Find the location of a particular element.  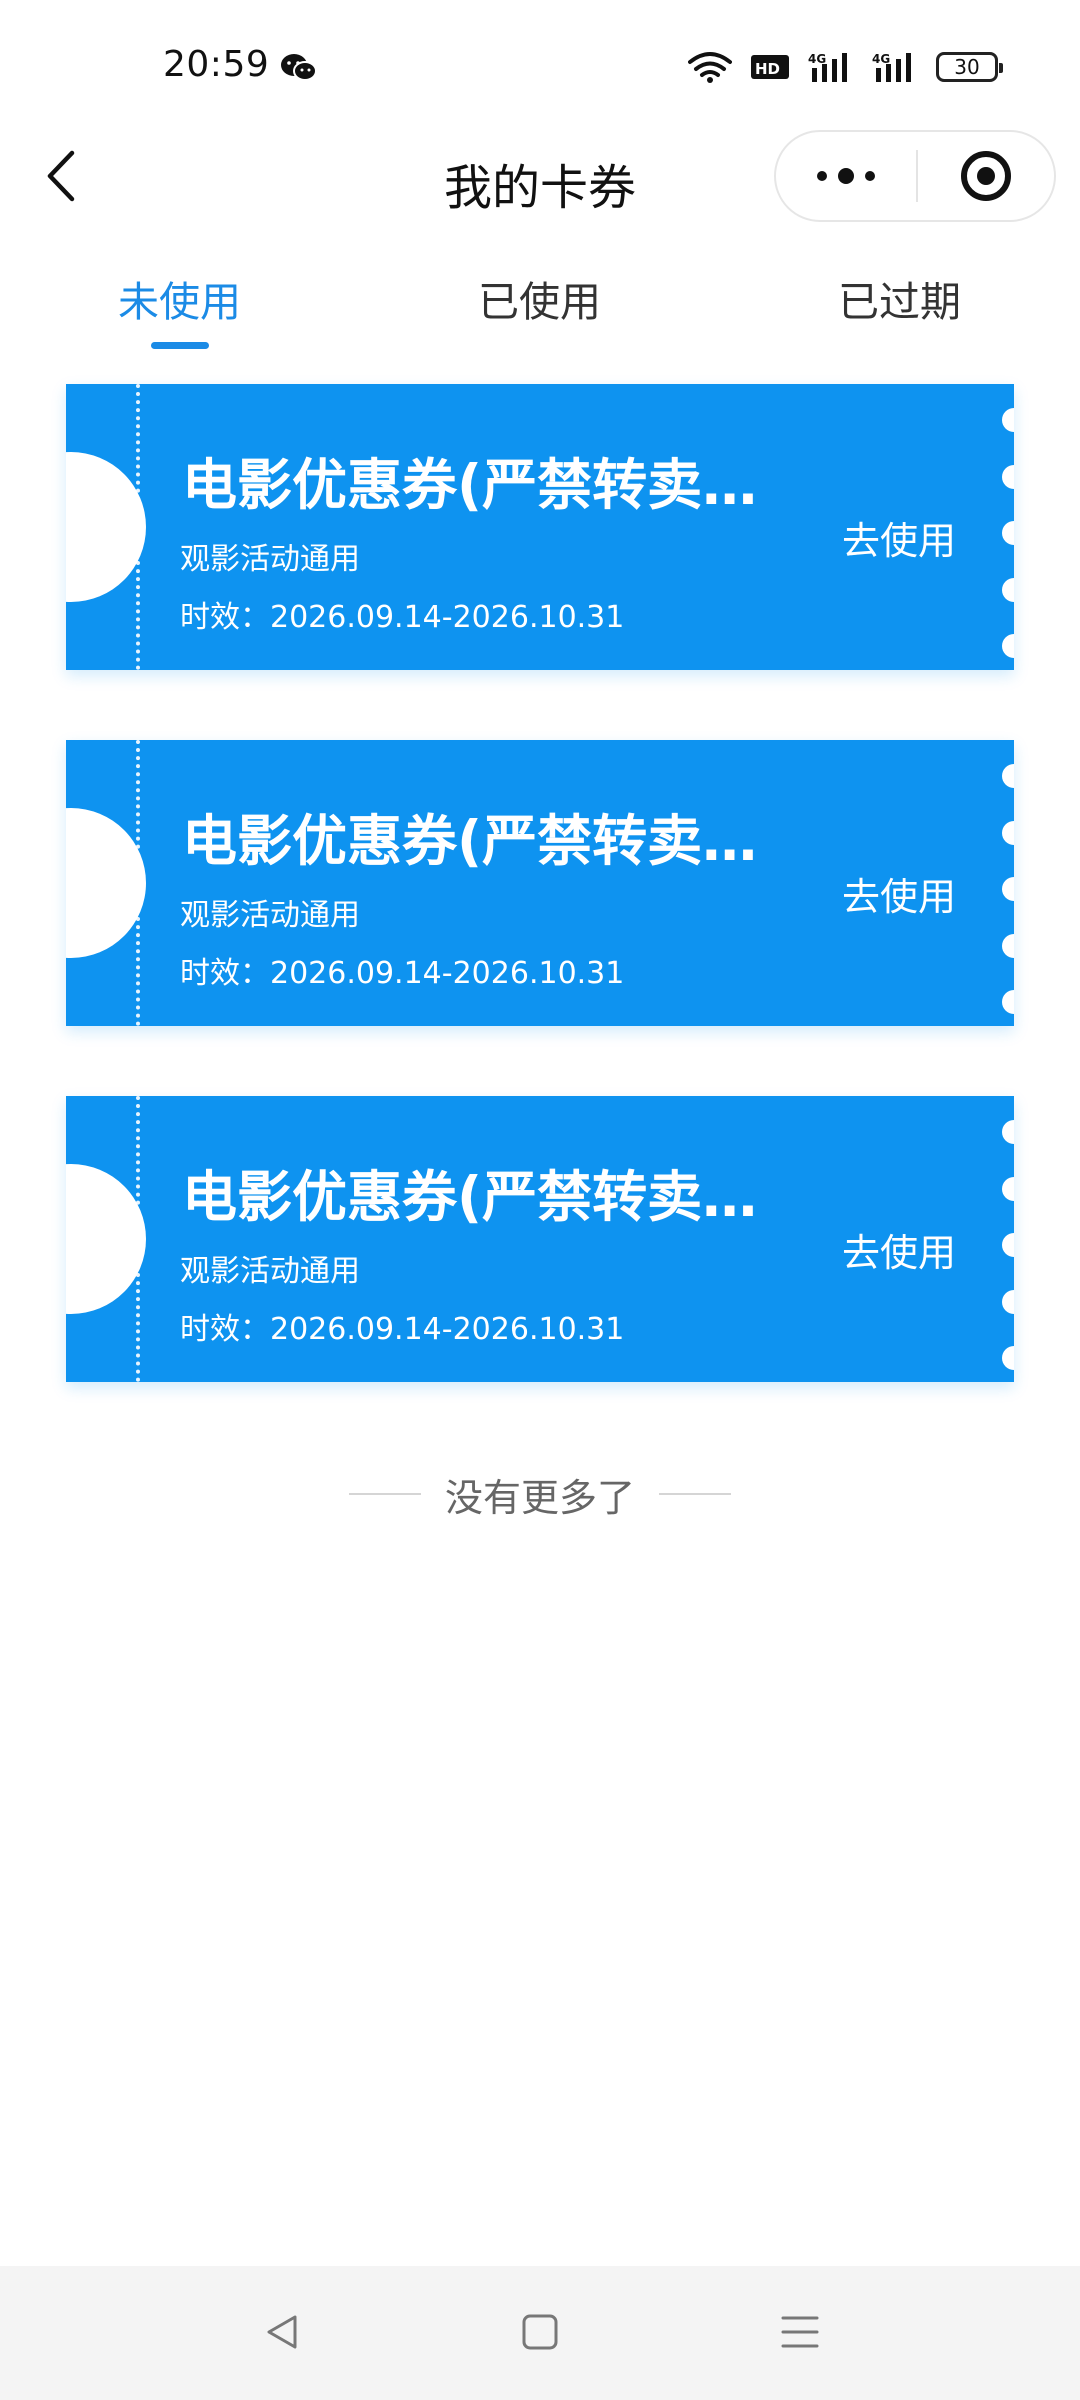

svg-text: HD is located at coordinates (767, 69).